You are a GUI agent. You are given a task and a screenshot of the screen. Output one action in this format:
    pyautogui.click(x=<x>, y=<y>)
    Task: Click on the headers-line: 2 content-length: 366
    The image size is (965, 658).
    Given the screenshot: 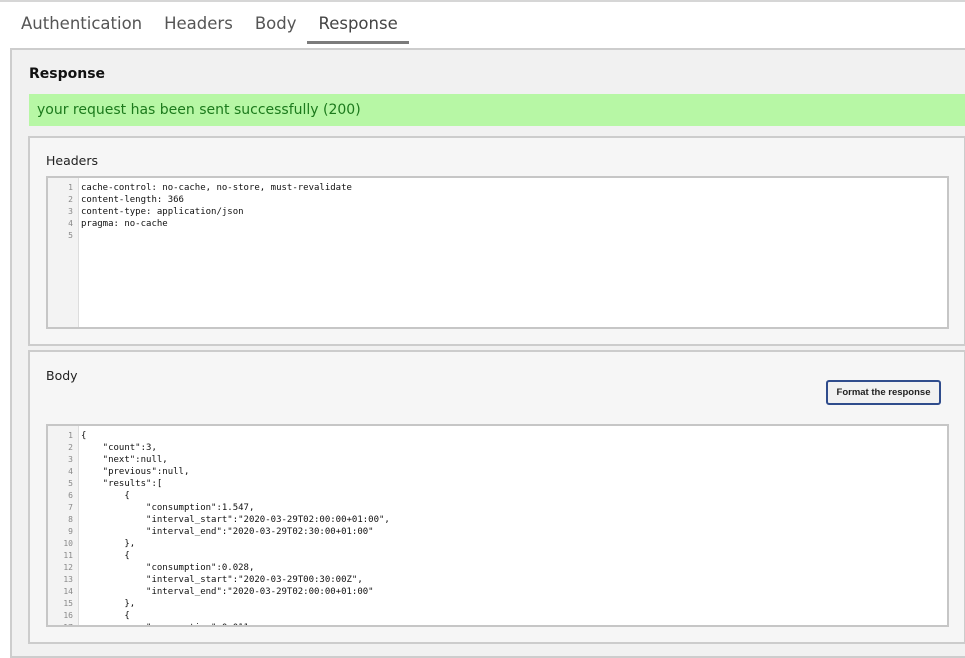 What is the action you would take?
    pyautogui.click(x=497, y=200)
    